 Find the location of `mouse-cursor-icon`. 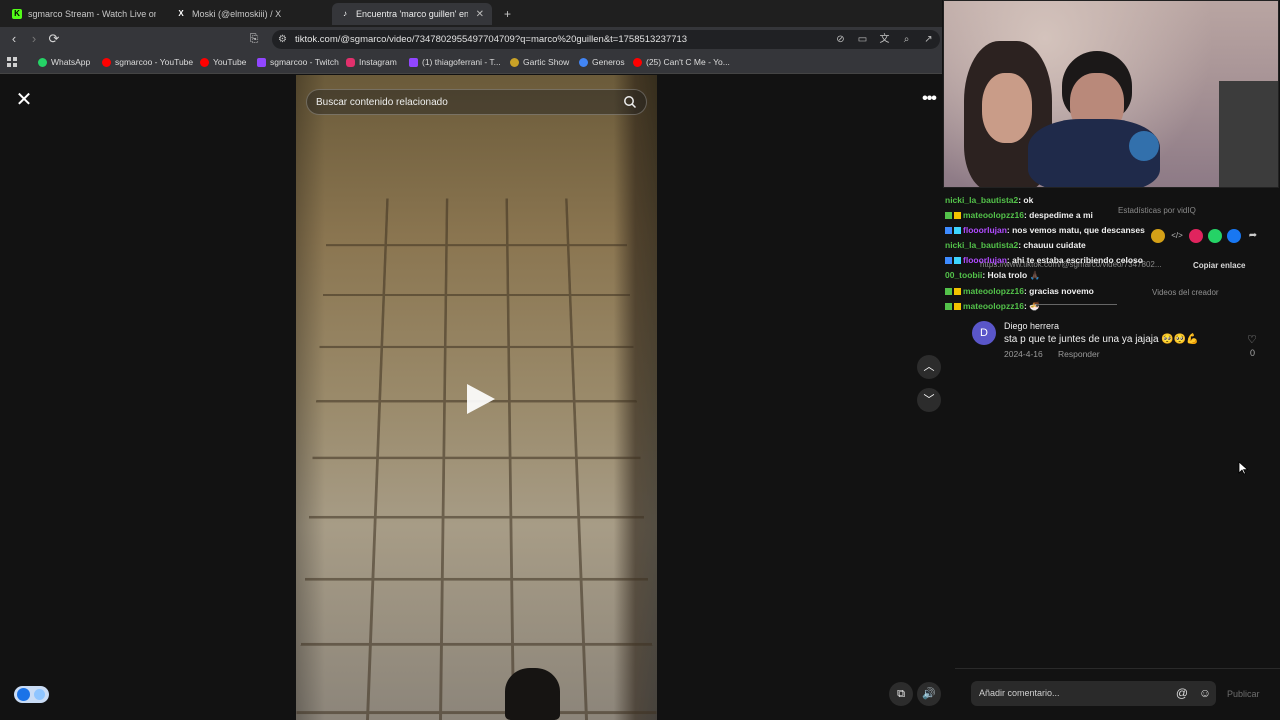

mouse-cursor-icon is located at coordinates (1243, 468).